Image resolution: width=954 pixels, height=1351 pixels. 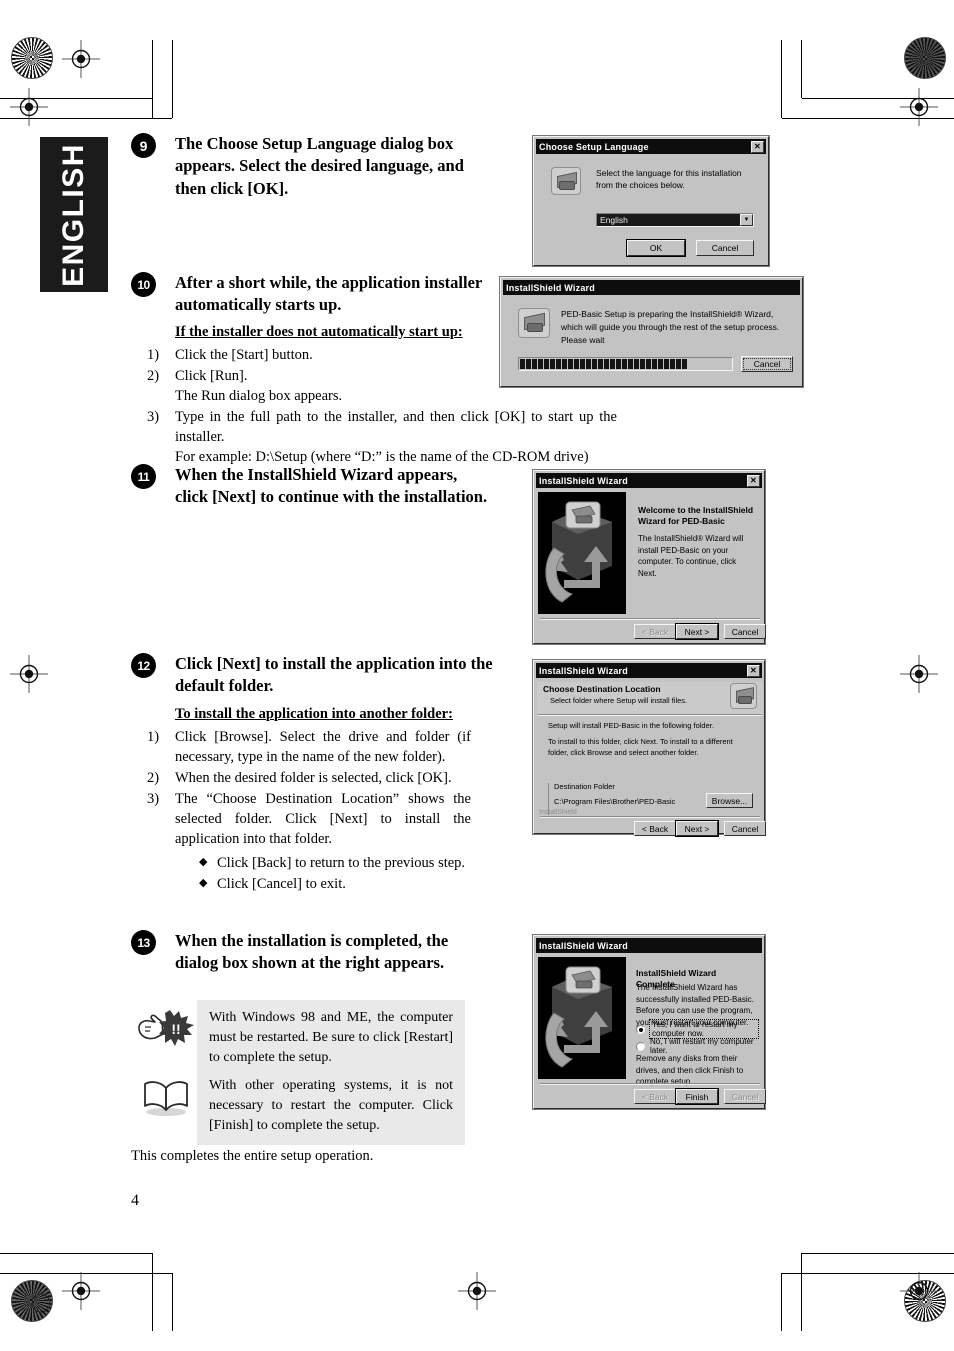 I want to click on dialog-titlebar: Choose Setup Language ✕, so click(x=651, y=146).